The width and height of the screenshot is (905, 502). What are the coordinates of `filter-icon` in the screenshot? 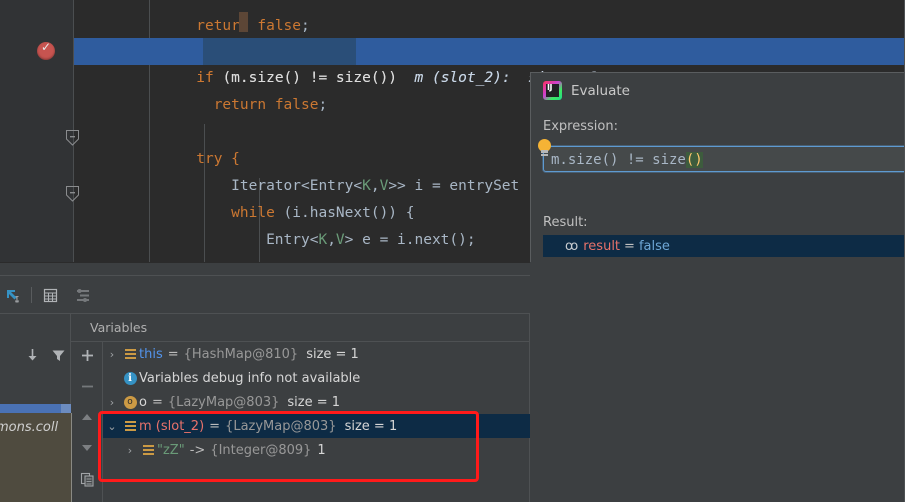 It's located at (58, 357).